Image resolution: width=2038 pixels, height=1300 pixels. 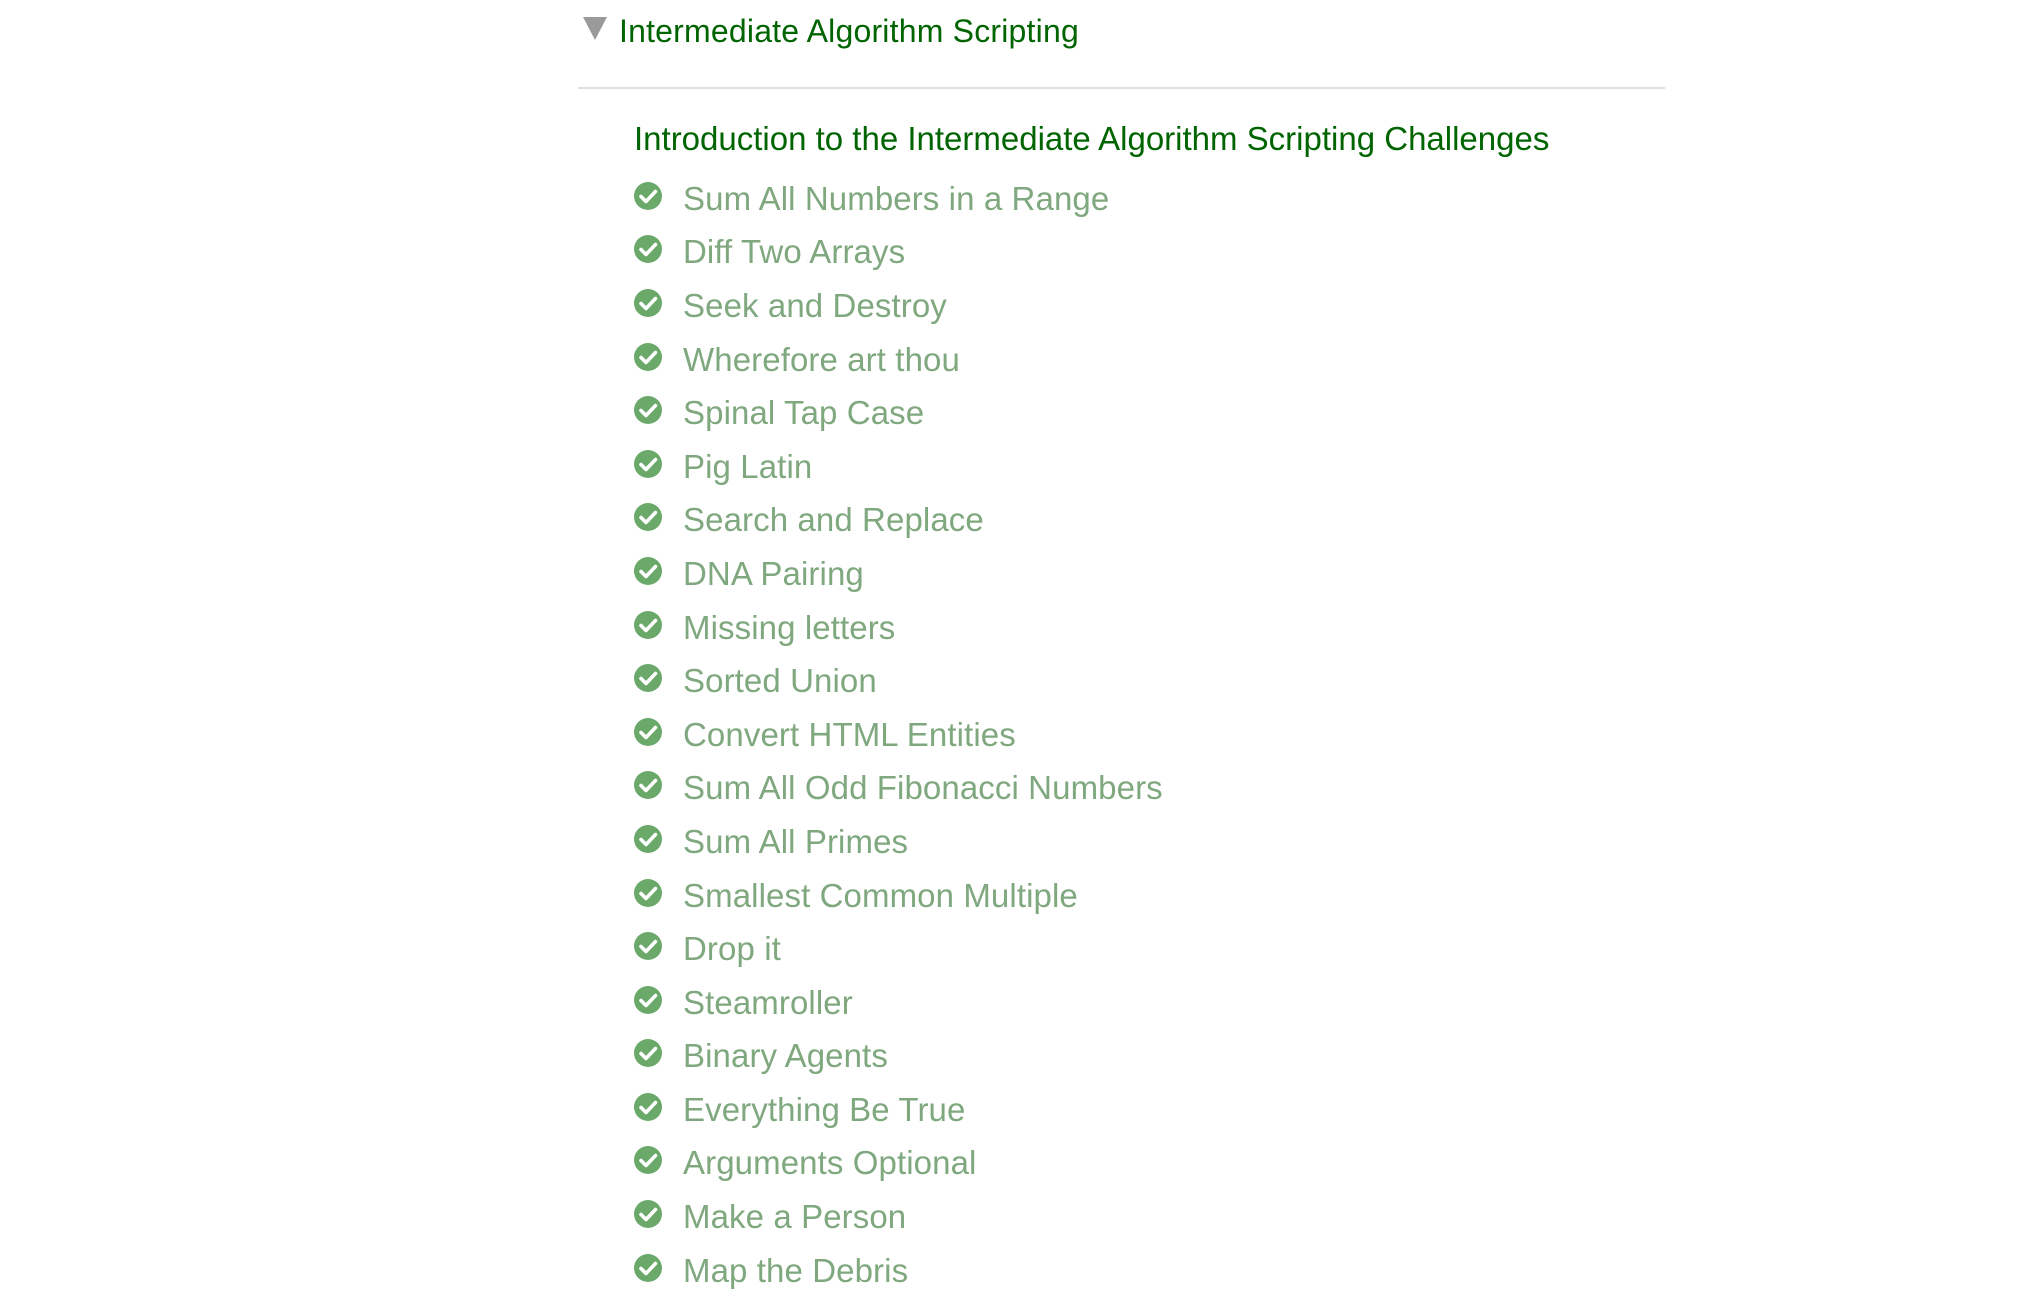 I want to click on challenge-label: Diff Two Arrays, so click(x=794, y=252).